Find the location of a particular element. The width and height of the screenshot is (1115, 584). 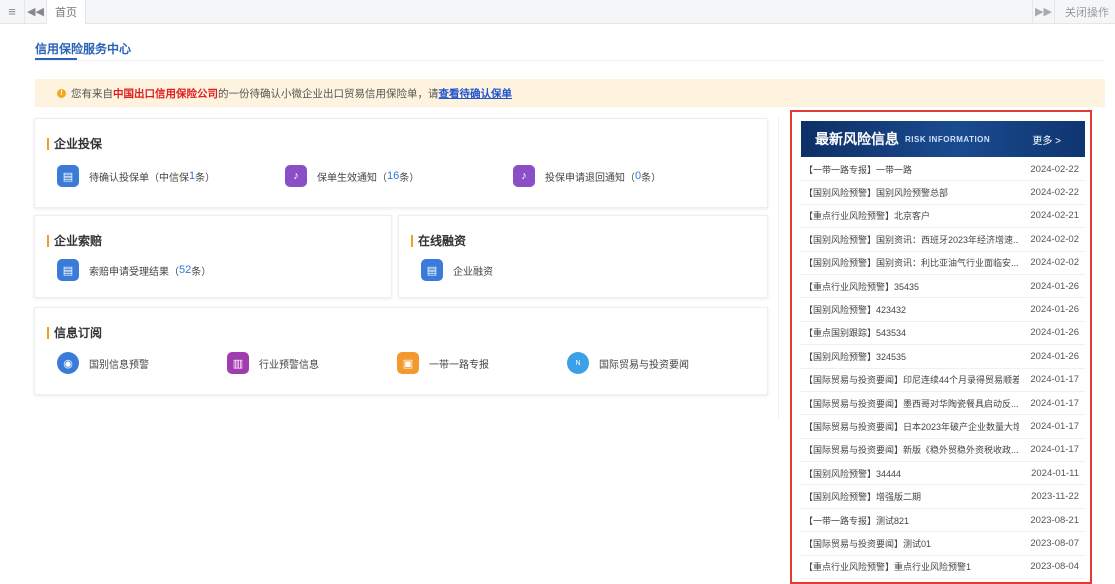

finance-card-title: 在线融资 is located at coordinates (438, 240).